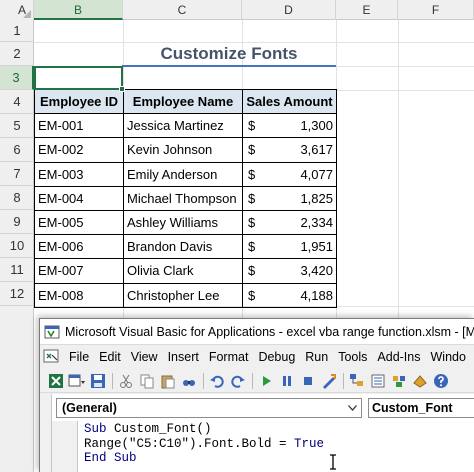 This screenshot has height=472, width=474. What do you see at coordinates (79, 198) in the screenshot?
I see `cell-employee-id: EM-004` at bounding box center [79, 198].